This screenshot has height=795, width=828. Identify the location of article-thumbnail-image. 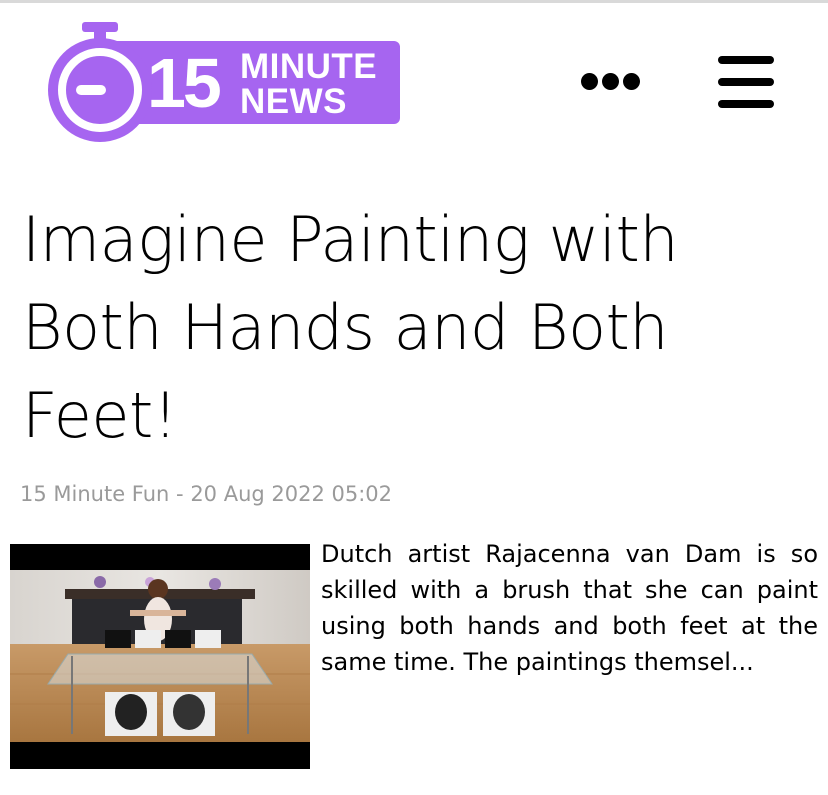
(160, 656).